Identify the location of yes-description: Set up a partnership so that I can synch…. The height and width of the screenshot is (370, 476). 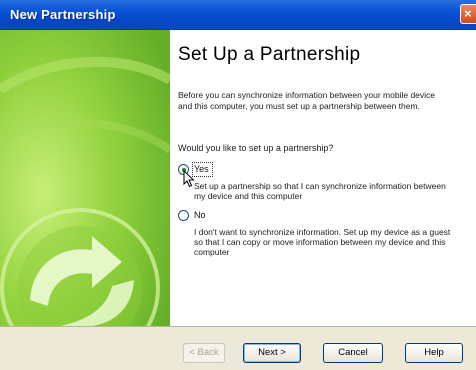
(320, 191).